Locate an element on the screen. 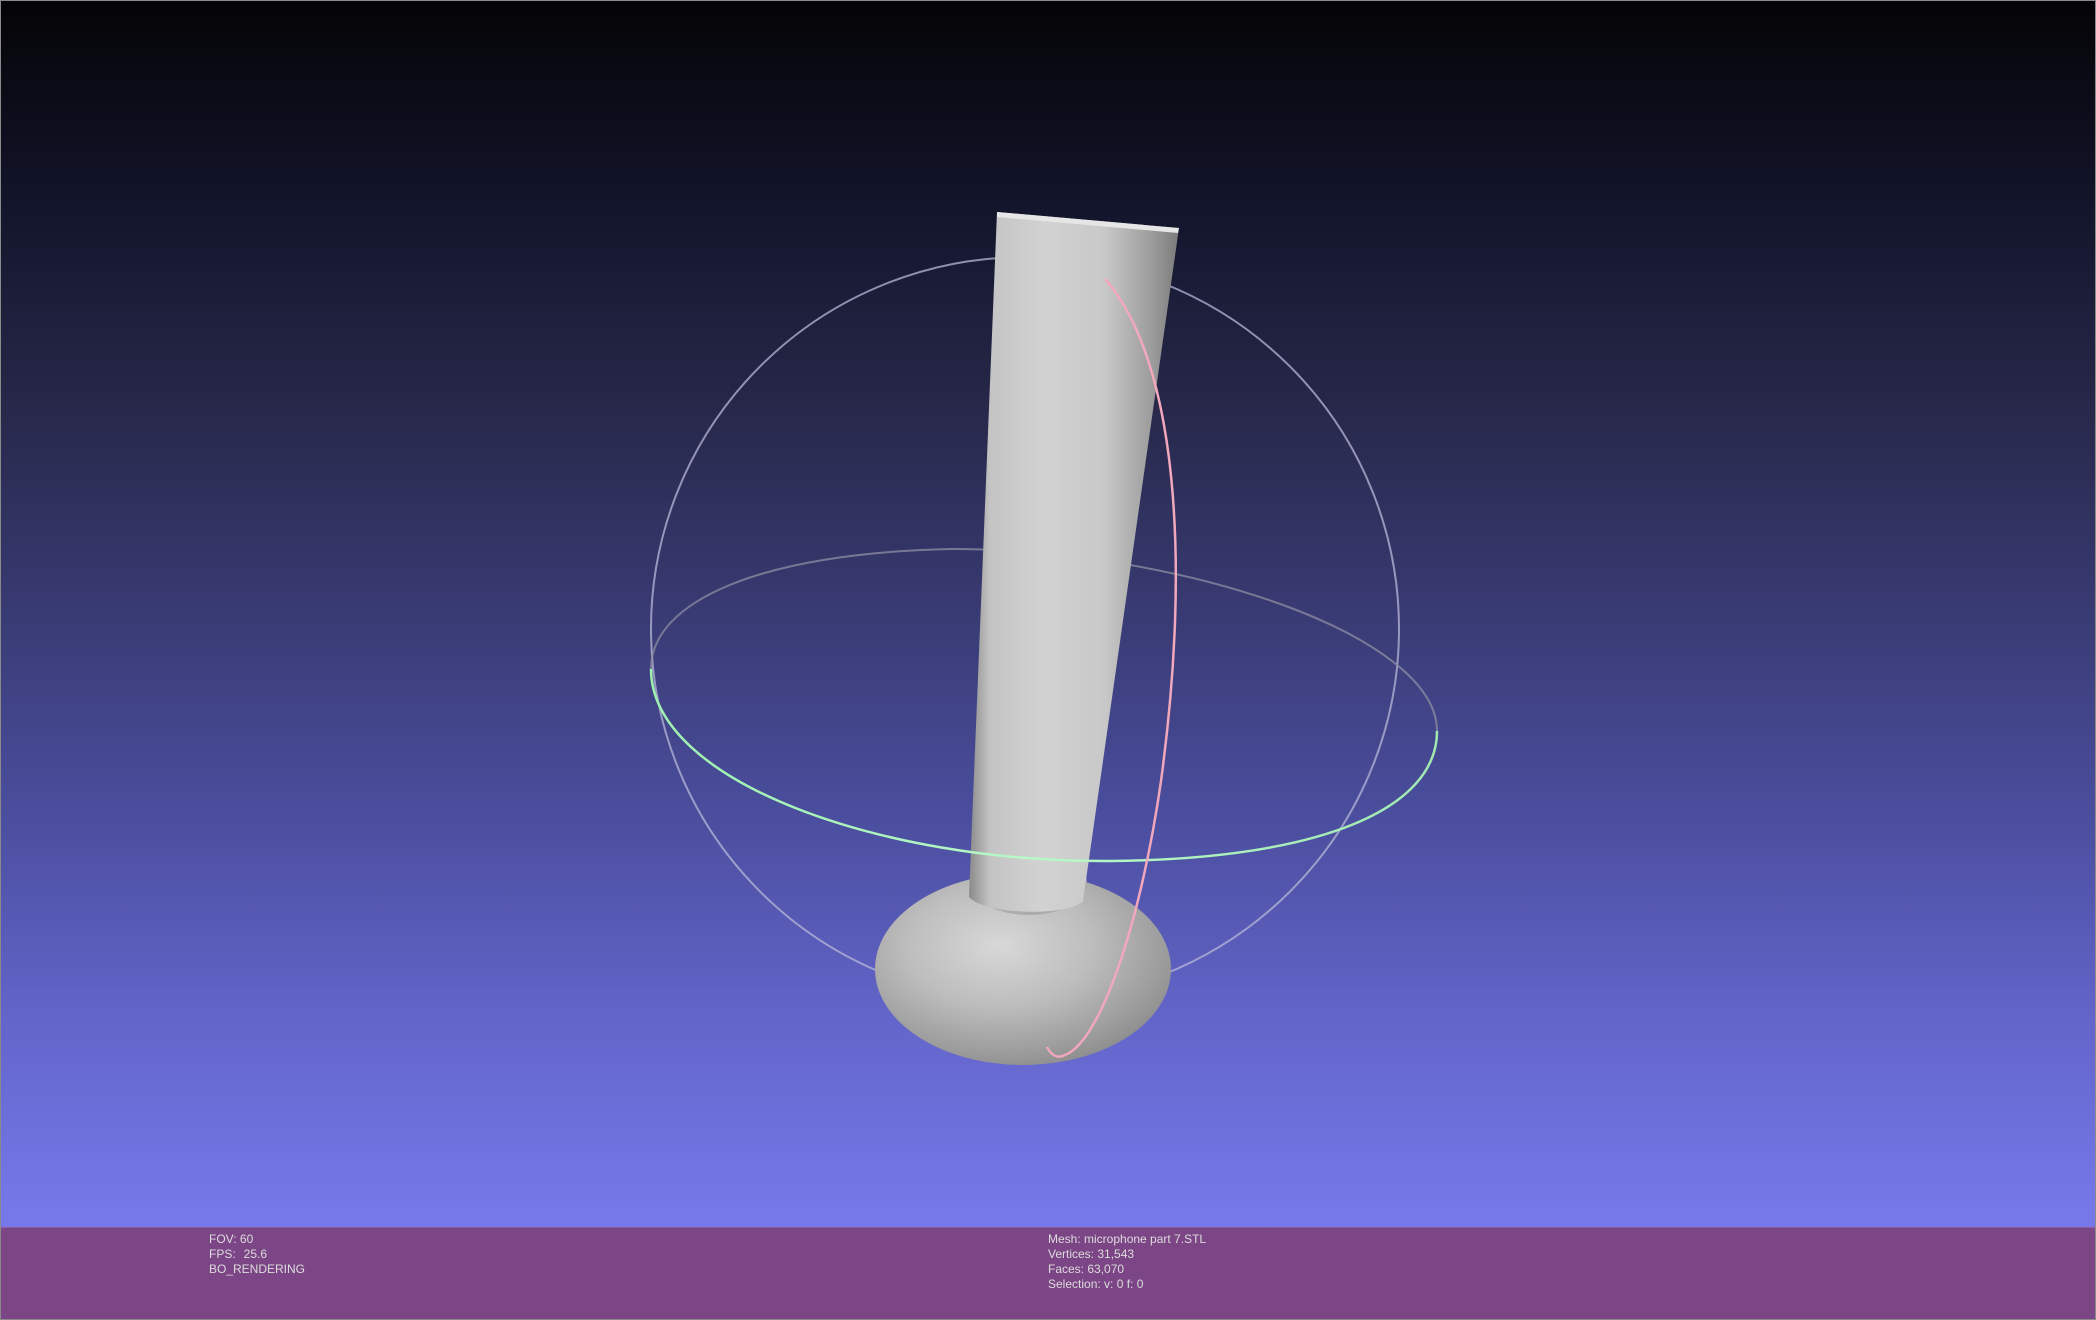  face-count: Faces: 63,070 is located at coordinates (1086, 1269).